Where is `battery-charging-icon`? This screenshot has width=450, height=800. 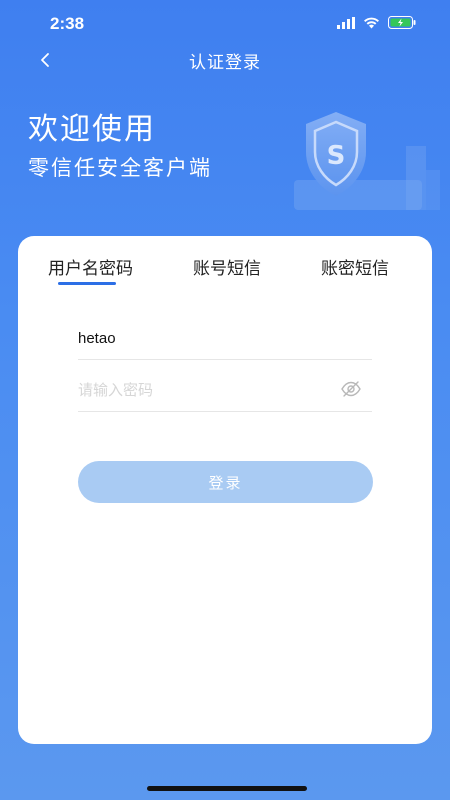
battery-charging-icon is located at coordinates (402, 22).